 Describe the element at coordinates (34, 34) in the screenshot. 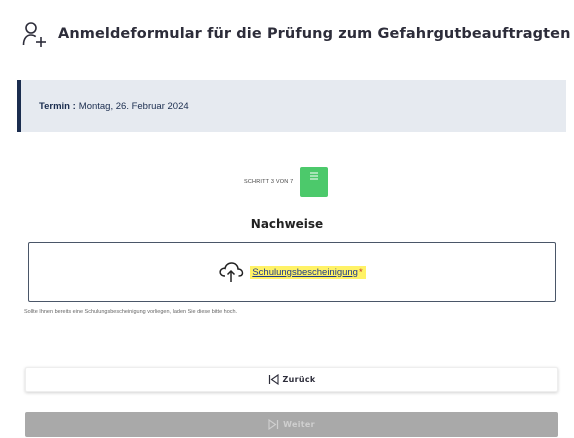

I see `person-add-icon` at that location.